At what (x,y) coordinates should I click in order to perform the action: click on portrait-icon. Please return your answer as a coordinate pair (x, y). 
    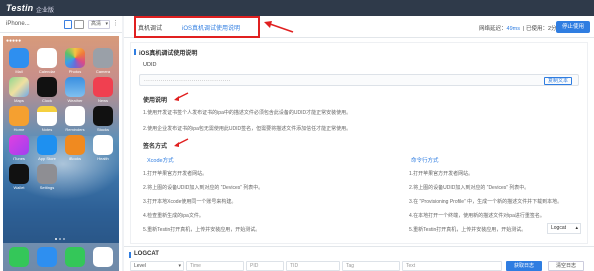
    Looking at the image, I should click on (68, 24).